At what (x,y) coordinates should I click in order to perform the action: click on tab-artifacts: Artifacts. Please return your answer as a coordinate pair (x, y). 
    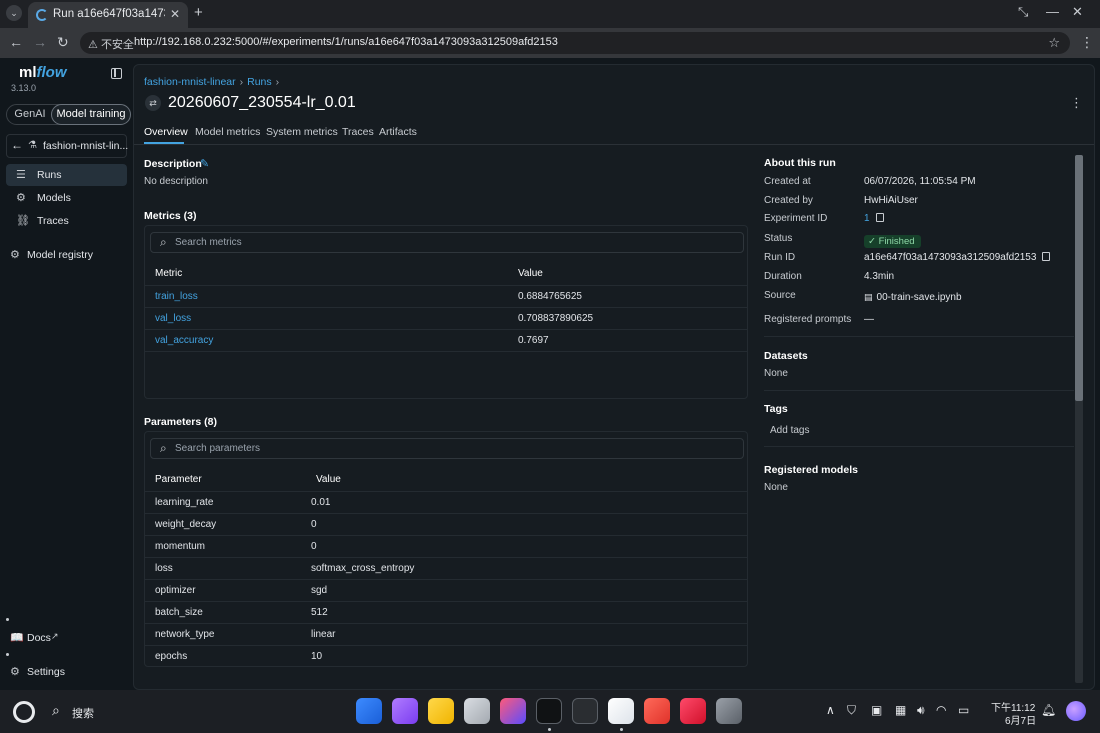
    Looking at the image, I should click on (398, 132).